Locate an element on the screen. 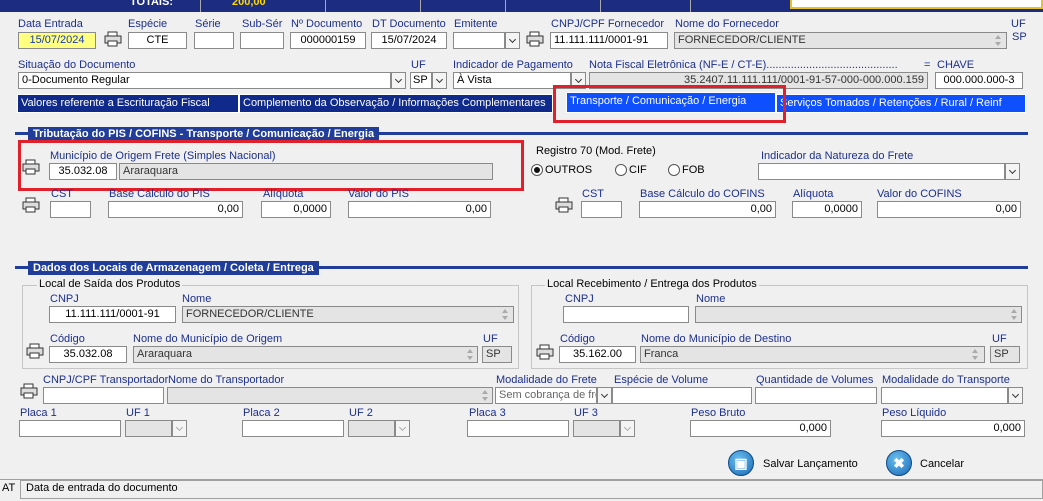 Image resolution: width=1043 pixels, height=501 pixels. radio-cif is located at coordinates (621, 170).